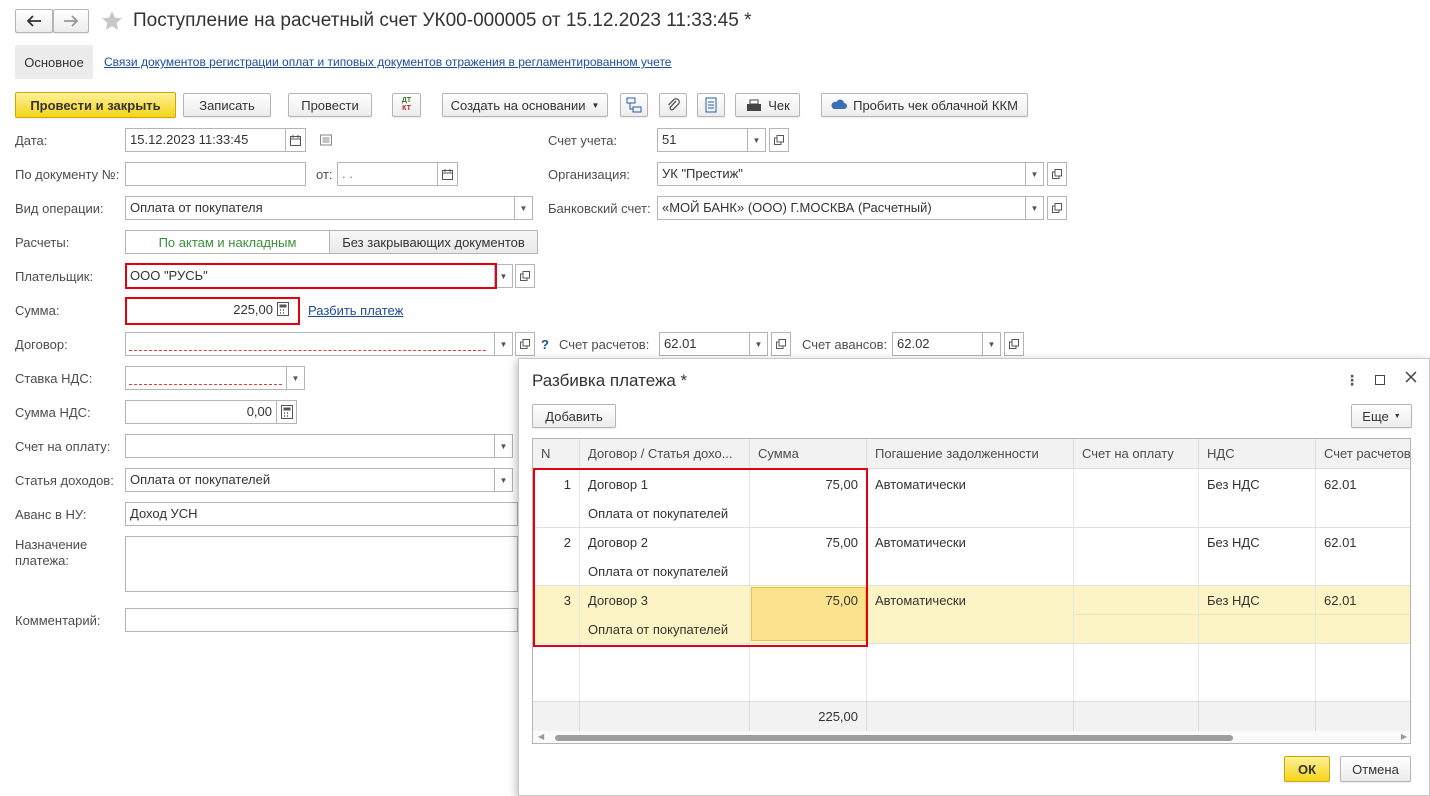 Image resolution: width=1430 pixels, height=796 pixels. What do you see at coordinates (841, 174) in the screenshot?
I see `organization-input: УК "Престиж"` at bounding box center [841, 174].